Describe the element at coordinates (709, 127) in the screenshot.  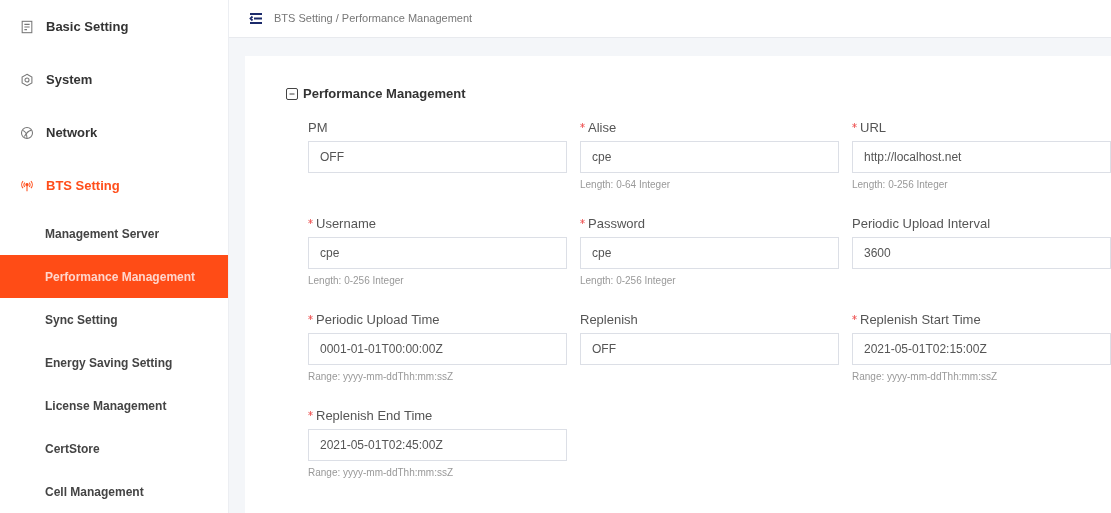
I see `field-label: Alise` at that location.